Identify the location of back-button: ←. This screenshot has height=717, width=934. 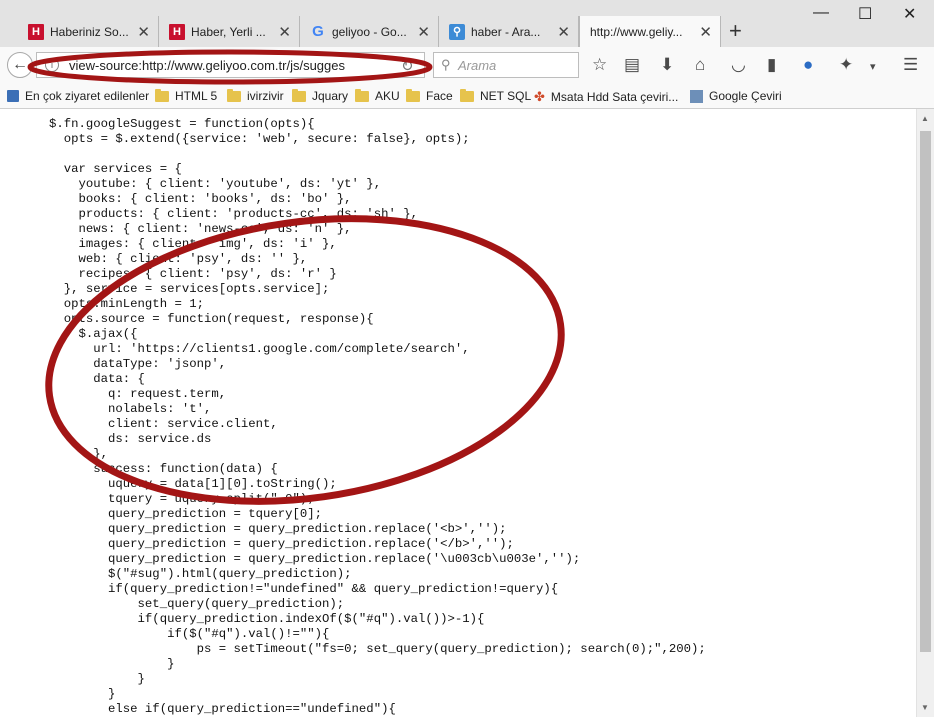
(20, 65).